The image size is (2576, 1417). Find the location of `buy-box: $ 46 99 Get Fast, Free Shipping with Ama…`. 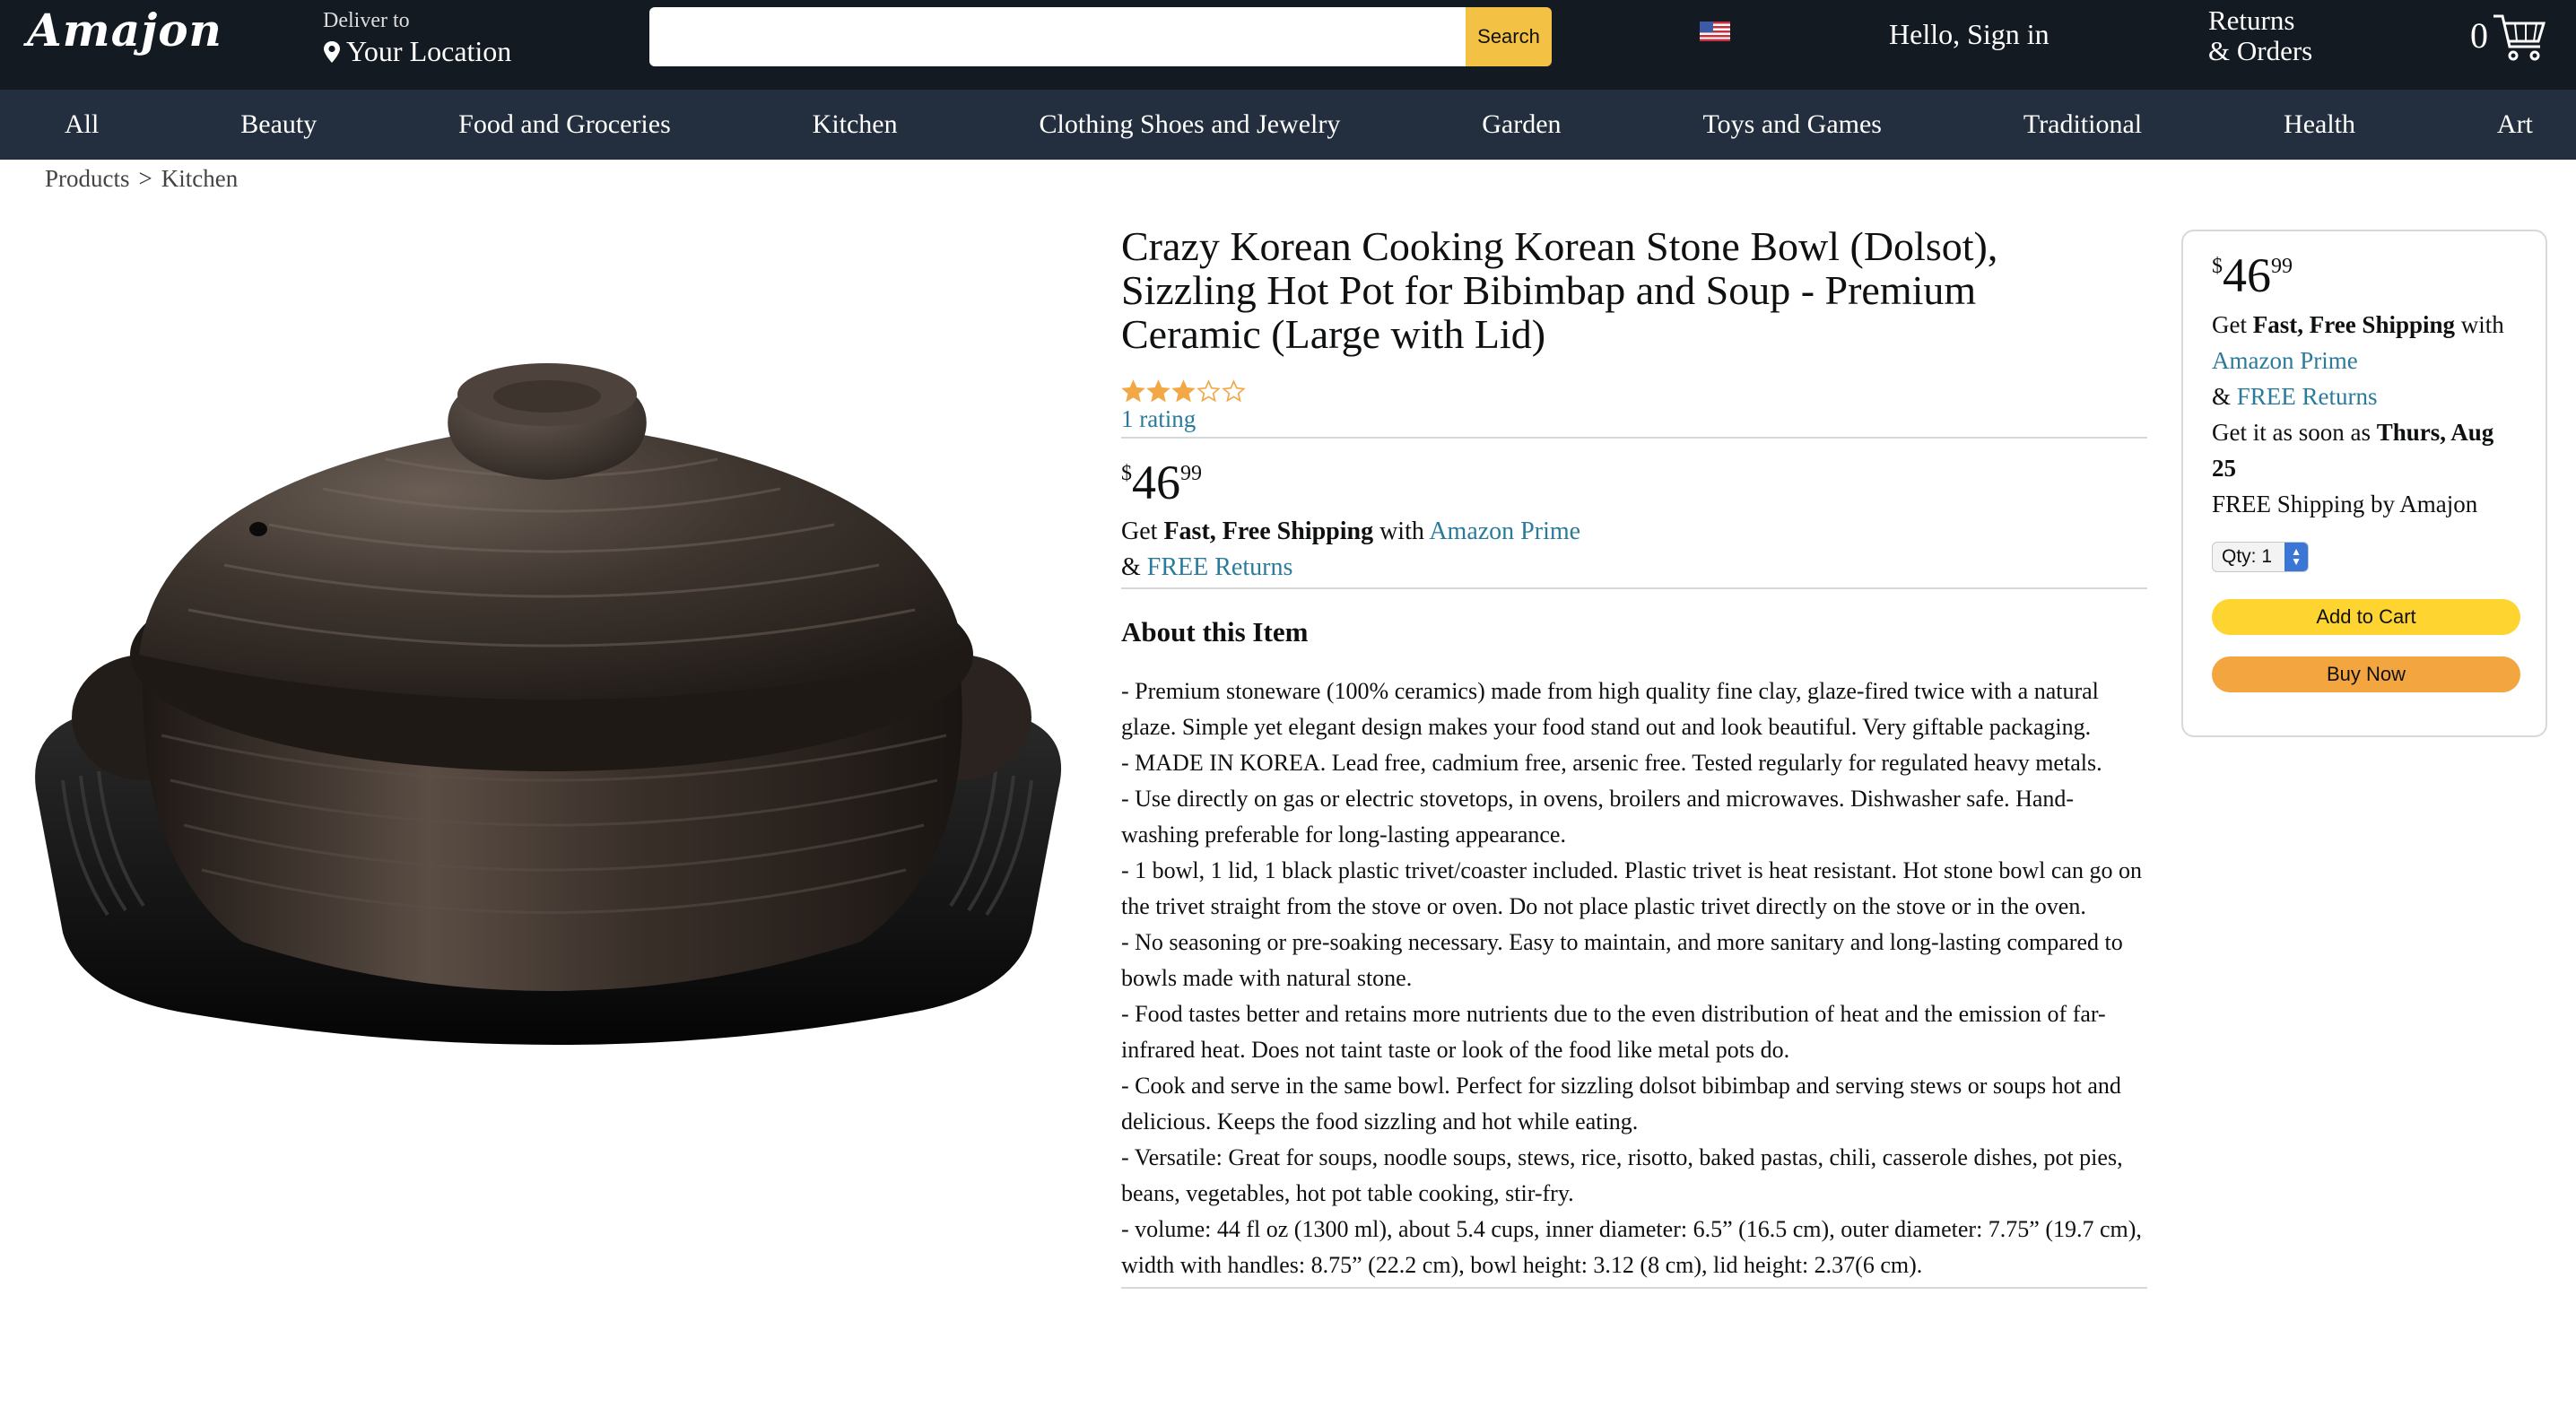

buy-box: $ 46 99 Get Fast, Free Shipping with Ama… is located at coordinates (2364, 483).